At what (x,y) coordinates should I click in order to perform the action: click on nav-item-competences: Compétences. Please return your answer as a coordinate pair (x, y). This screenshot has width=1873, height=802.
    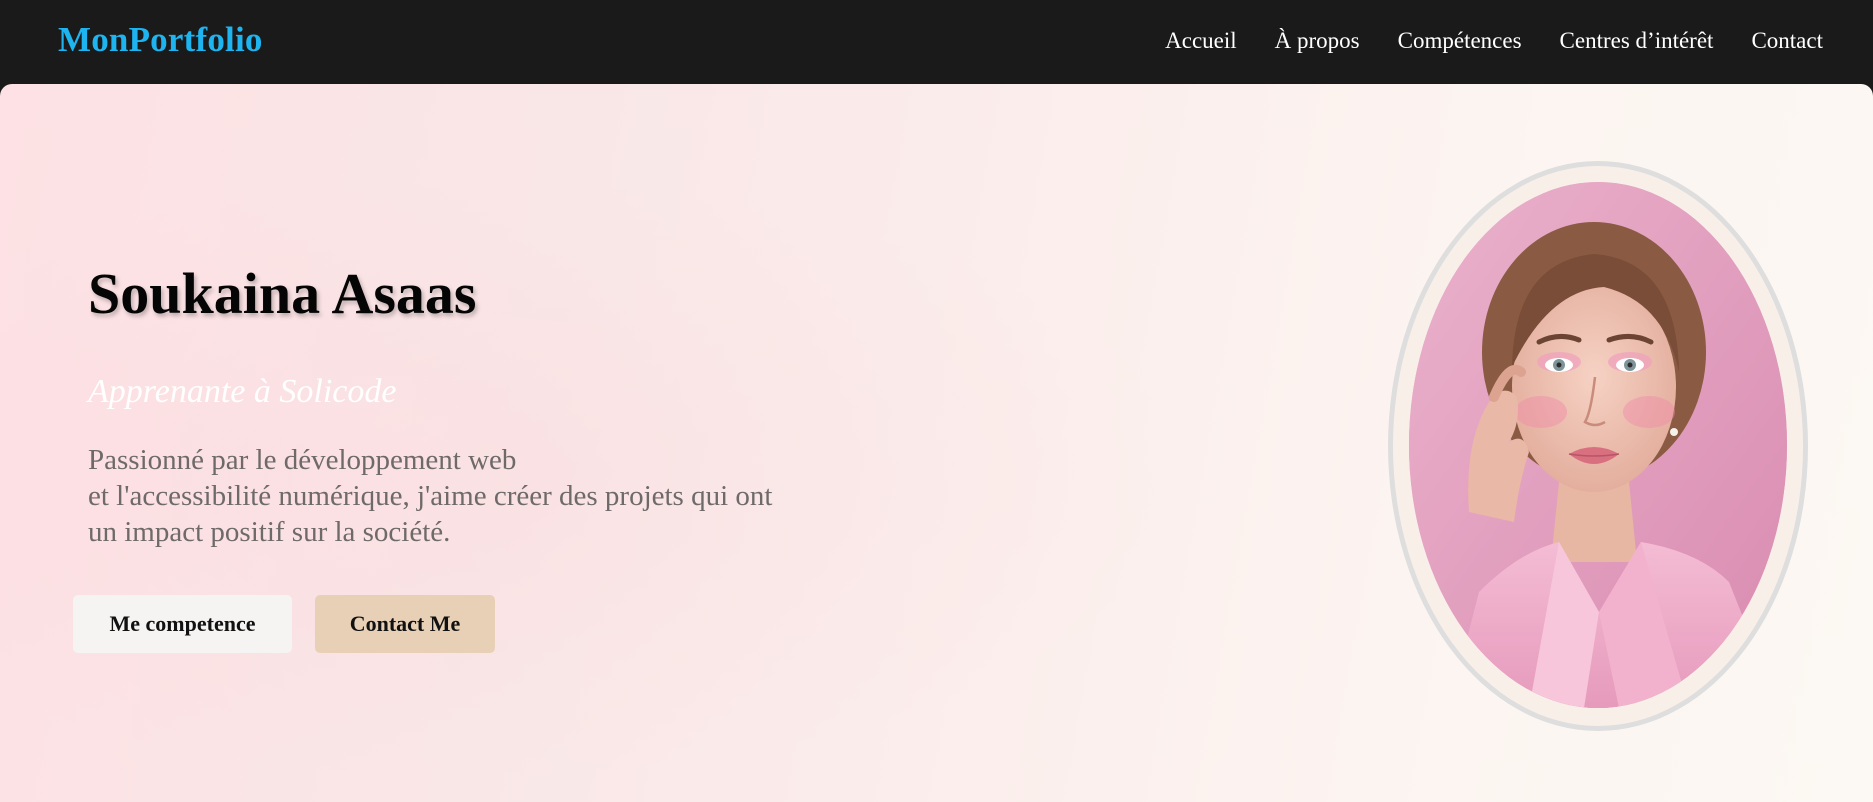
    Looking at the image, I should click on (1460, 41).